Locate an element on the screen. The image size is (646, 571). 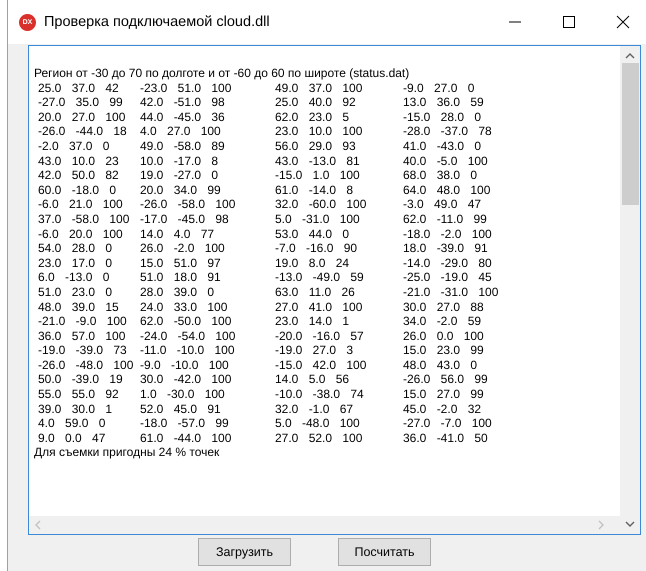
data-group: 27.0 52.0 100 is located at coordinates (335, 438).